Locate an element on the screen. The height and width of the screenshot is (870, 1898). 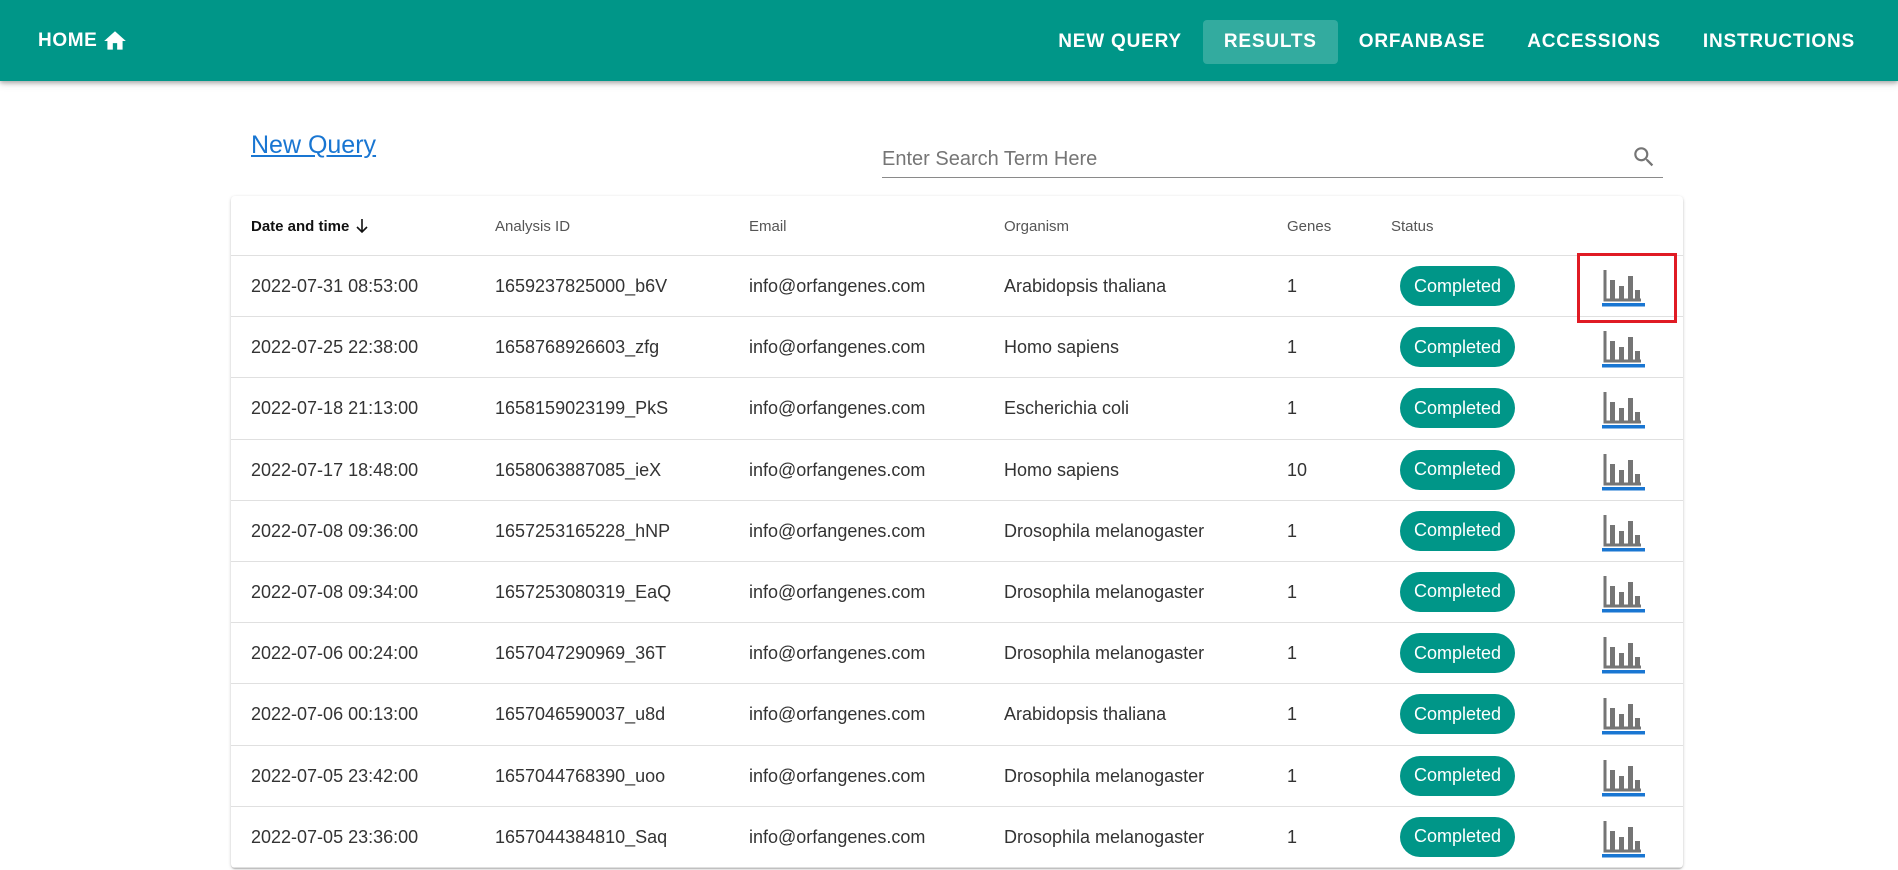
cell-date: 2022-07-08 09:34:00 is located at coordinates (335, 591).